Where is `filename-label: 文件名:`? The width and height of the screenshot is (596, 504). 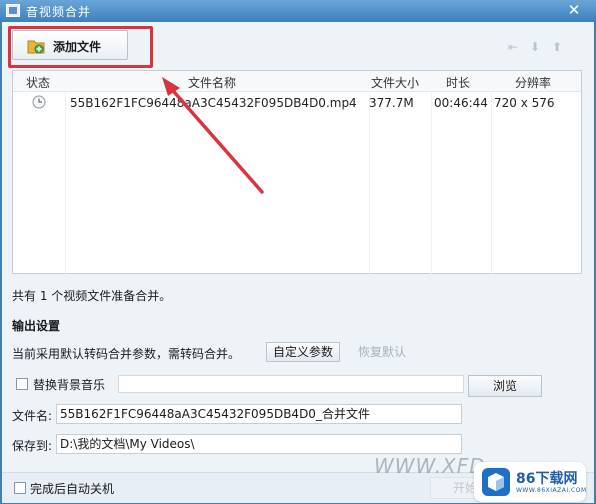 filename-label: 文件名: is located at coordinates (32, 416).